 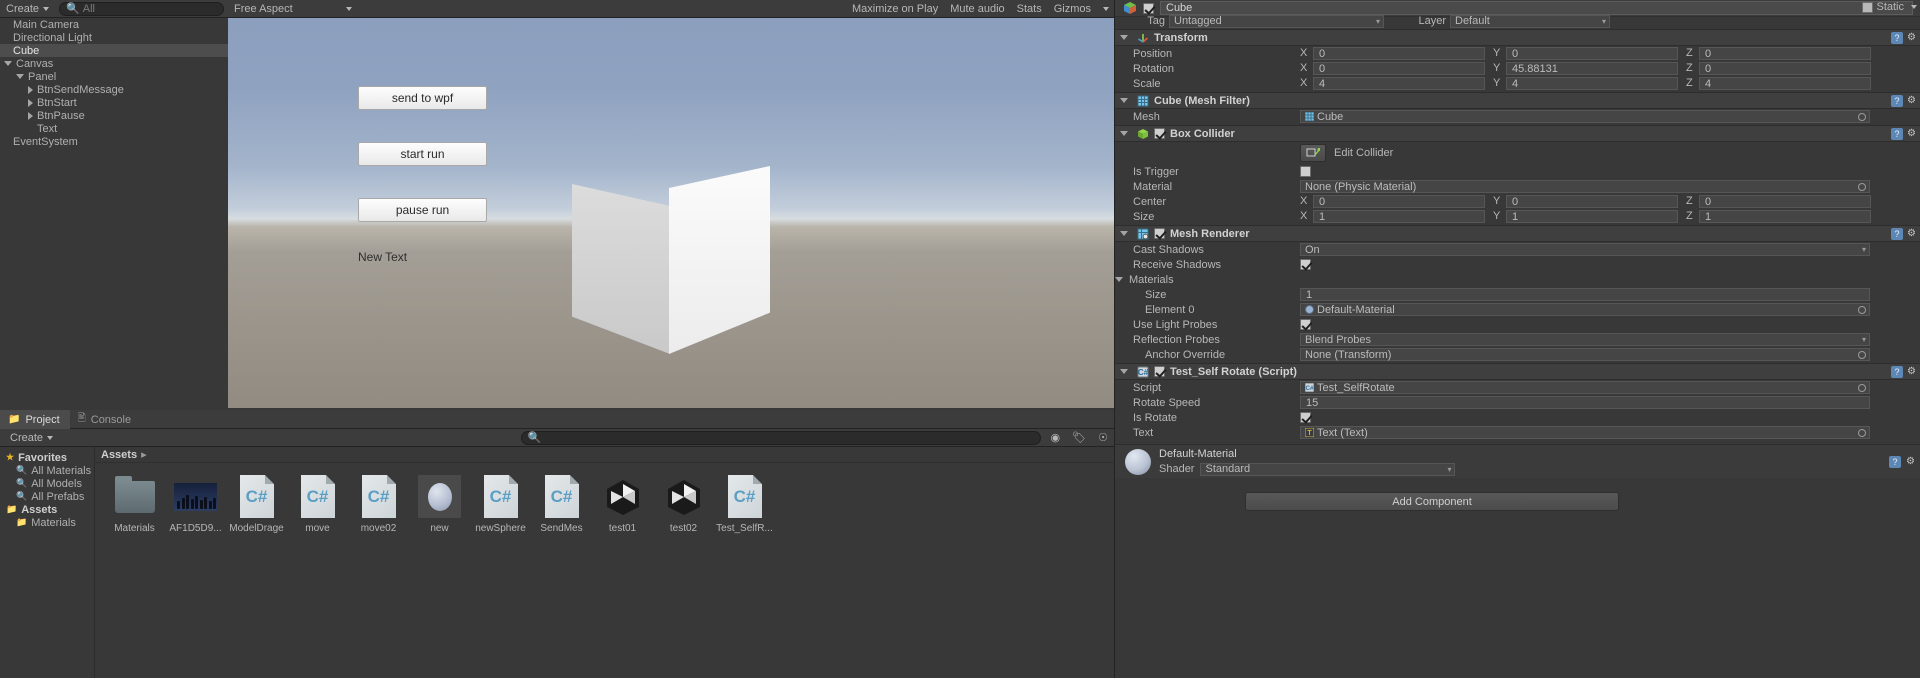 I want to click on asset-item: test02, so click(x=683, y=504).